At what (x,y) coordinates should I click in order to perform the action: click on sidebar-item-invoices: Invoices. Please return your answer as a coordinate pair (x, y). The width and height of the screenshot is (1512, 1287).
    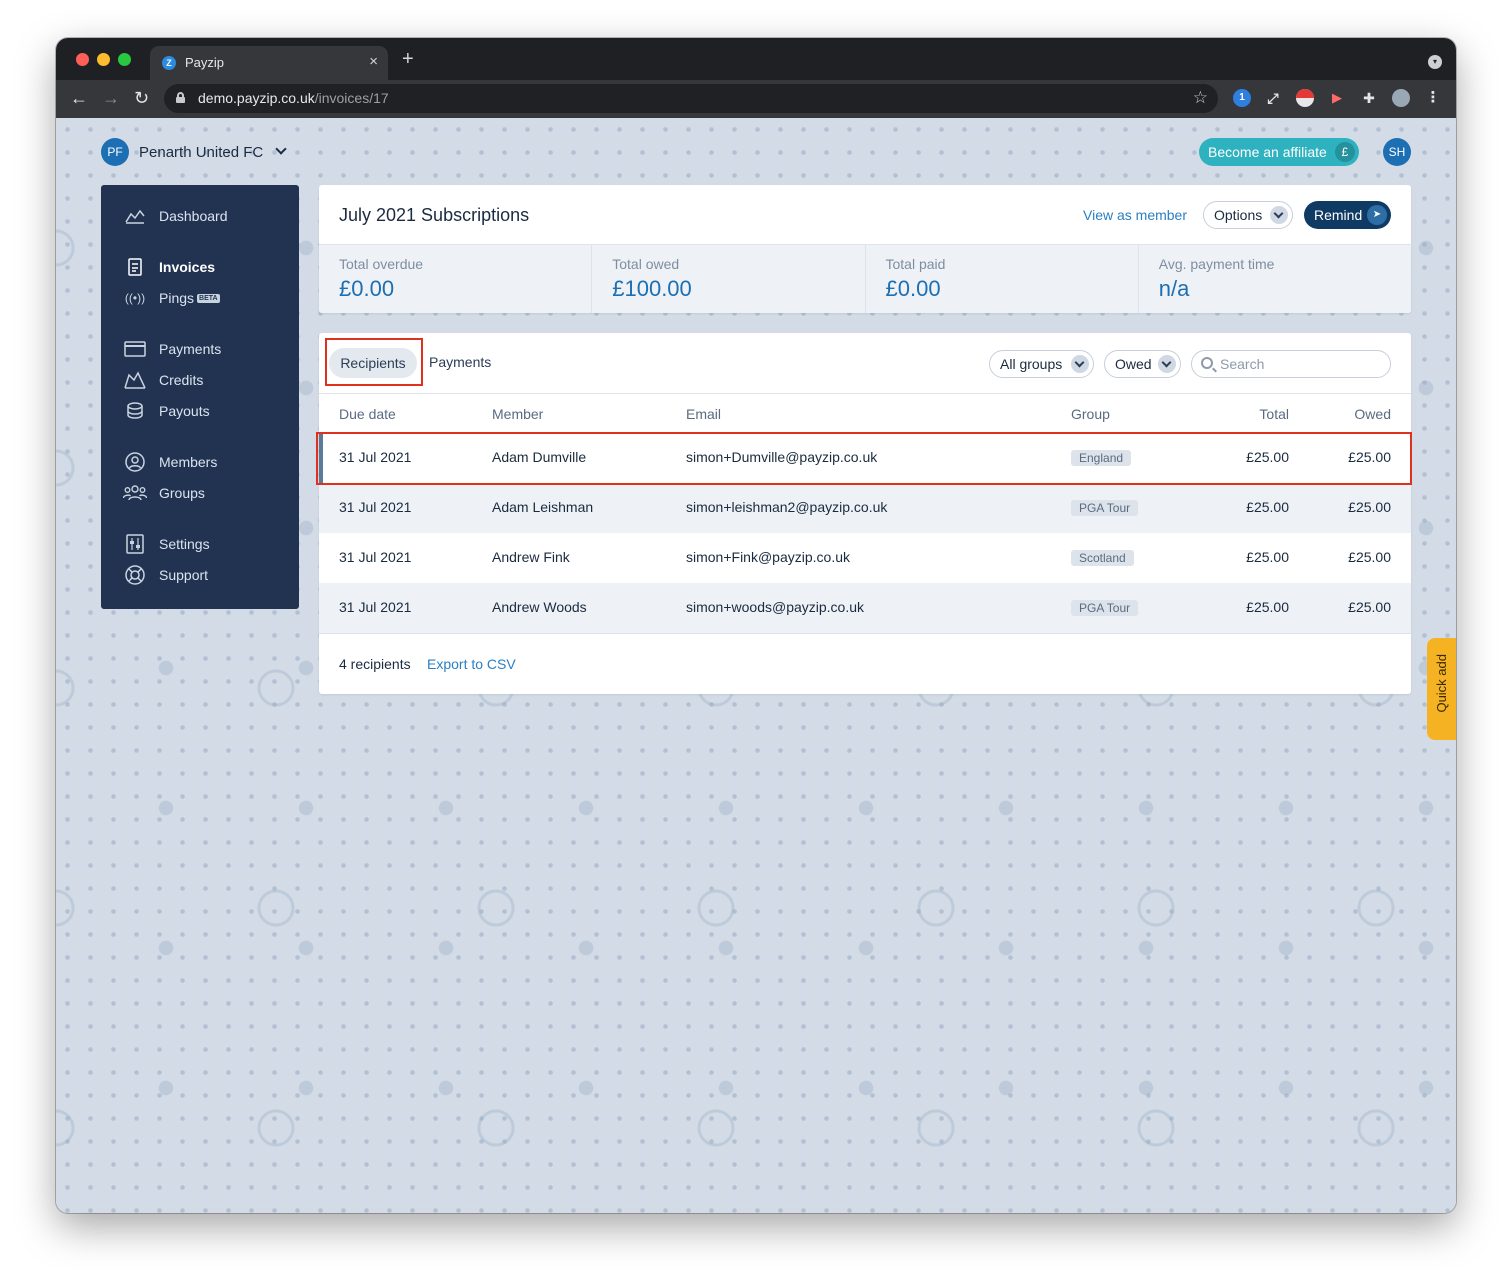
    Looking at the image, I should click on (169, 267).